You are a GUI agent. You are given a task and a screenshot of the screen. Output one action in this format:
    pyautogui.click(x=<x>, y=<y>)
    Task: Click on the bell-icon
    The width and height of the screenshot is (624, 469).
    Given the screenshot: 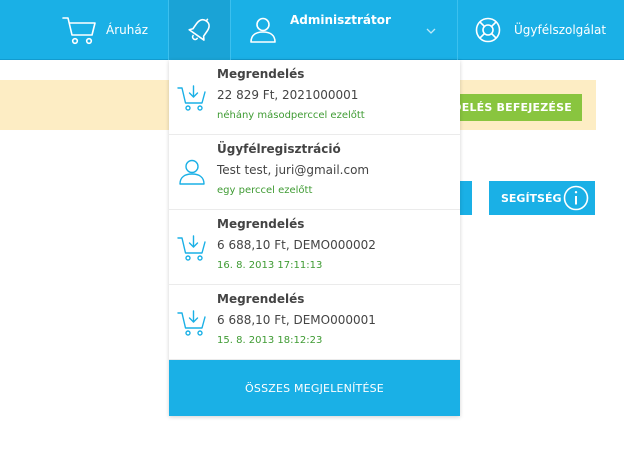 What is the action you would take?
    pyautogui.click(x=200, y=30)
    